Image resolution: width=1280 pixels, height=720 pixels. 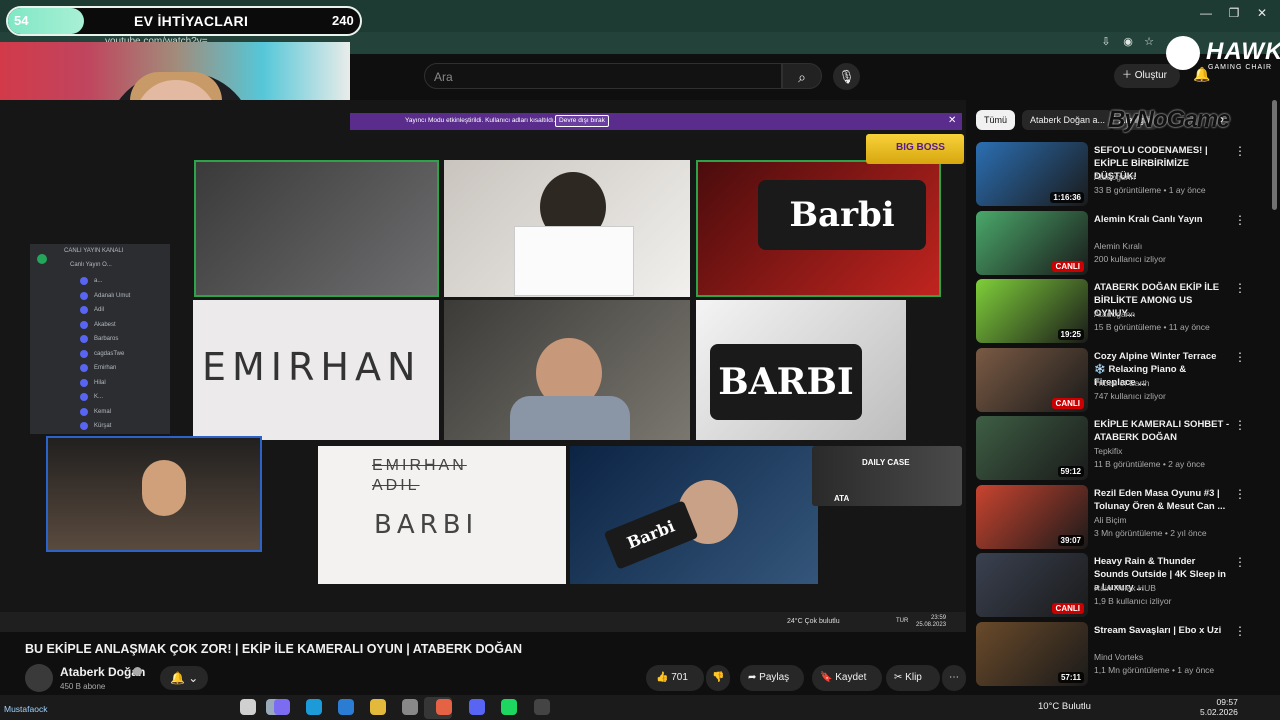 What do you see at coordinates (1118, 246) in the screenshot?
I see `recommendation-channel: Alemin Kıralı` at bounding box center [1118, 246].